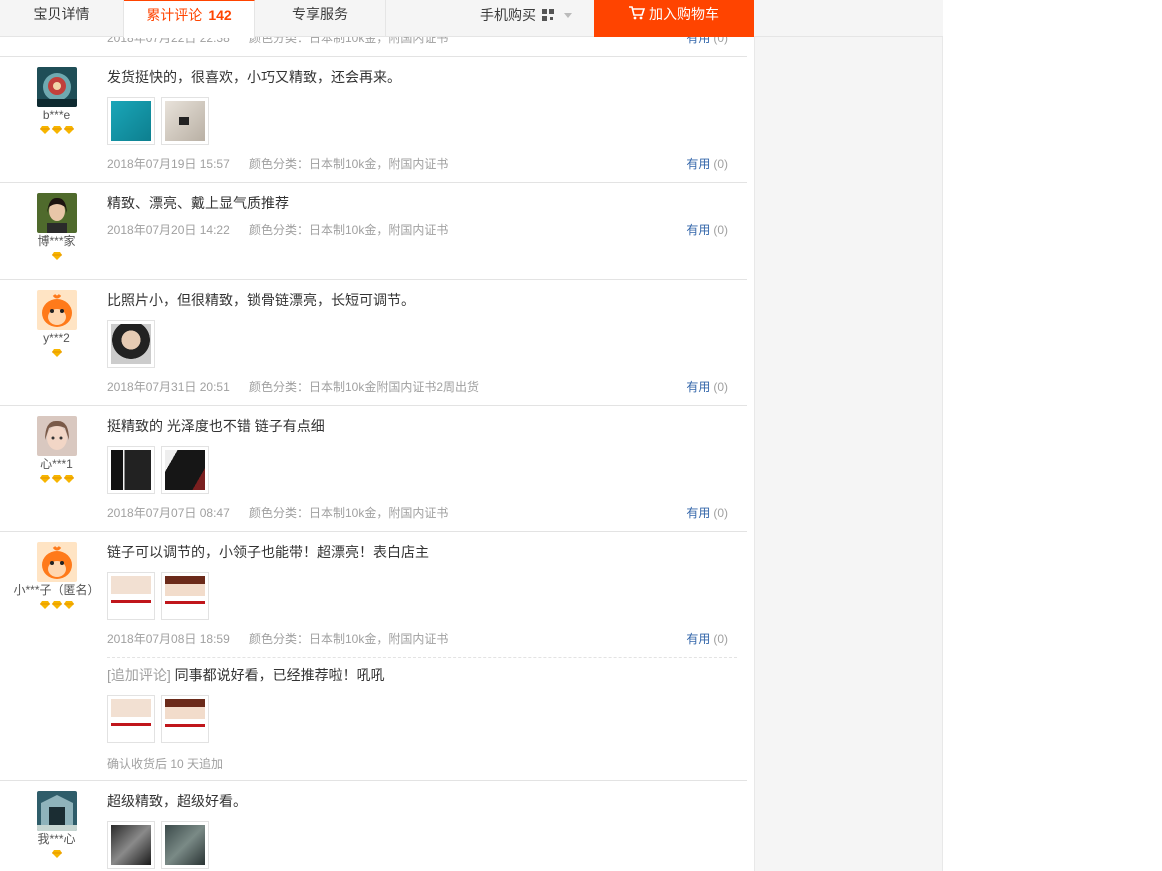 The width and height of the screenshot is (1162, 871). I want to click on add-to-cart-button: 加入购物车, so click(674, 18).